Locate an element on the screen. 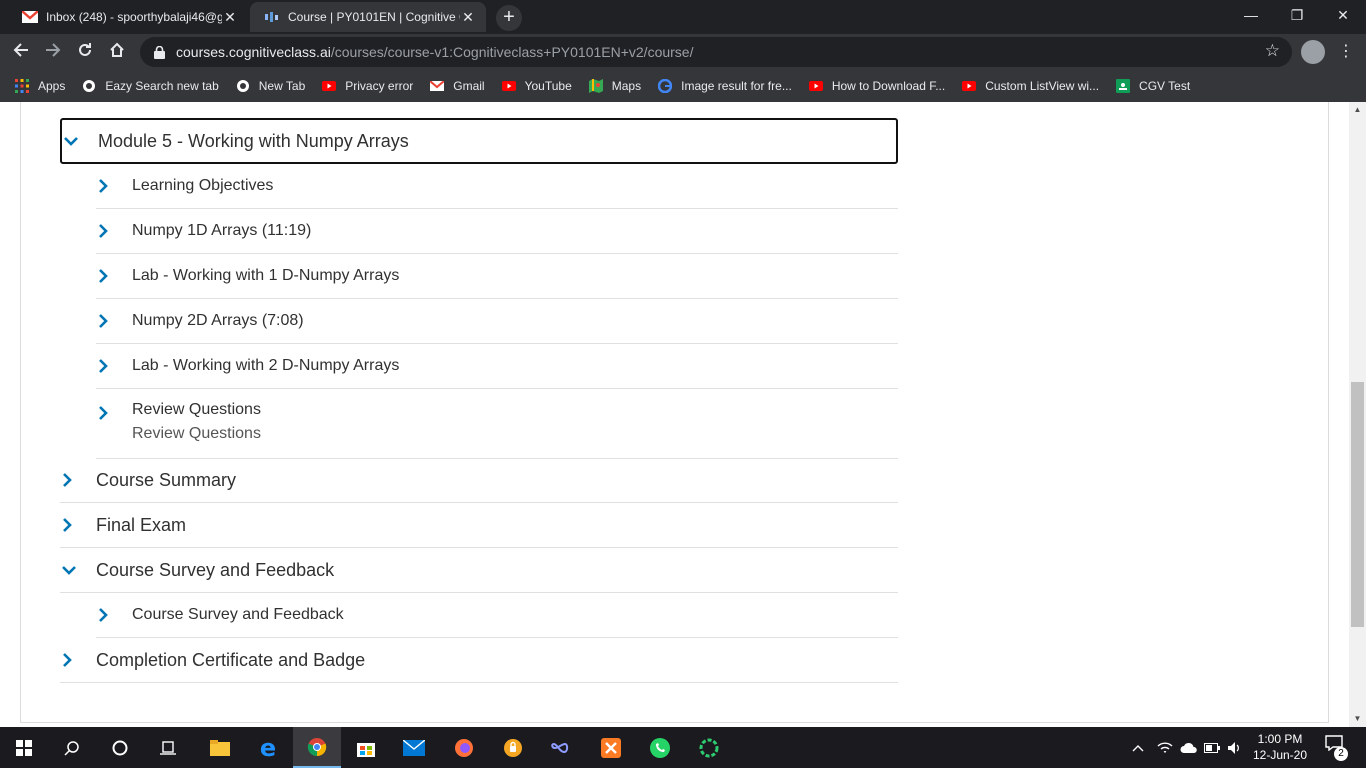 Image resolution: width=1366 pixels, height=768 pixels. show-hidden-icons-icon is located at coordinates (1138, 747).